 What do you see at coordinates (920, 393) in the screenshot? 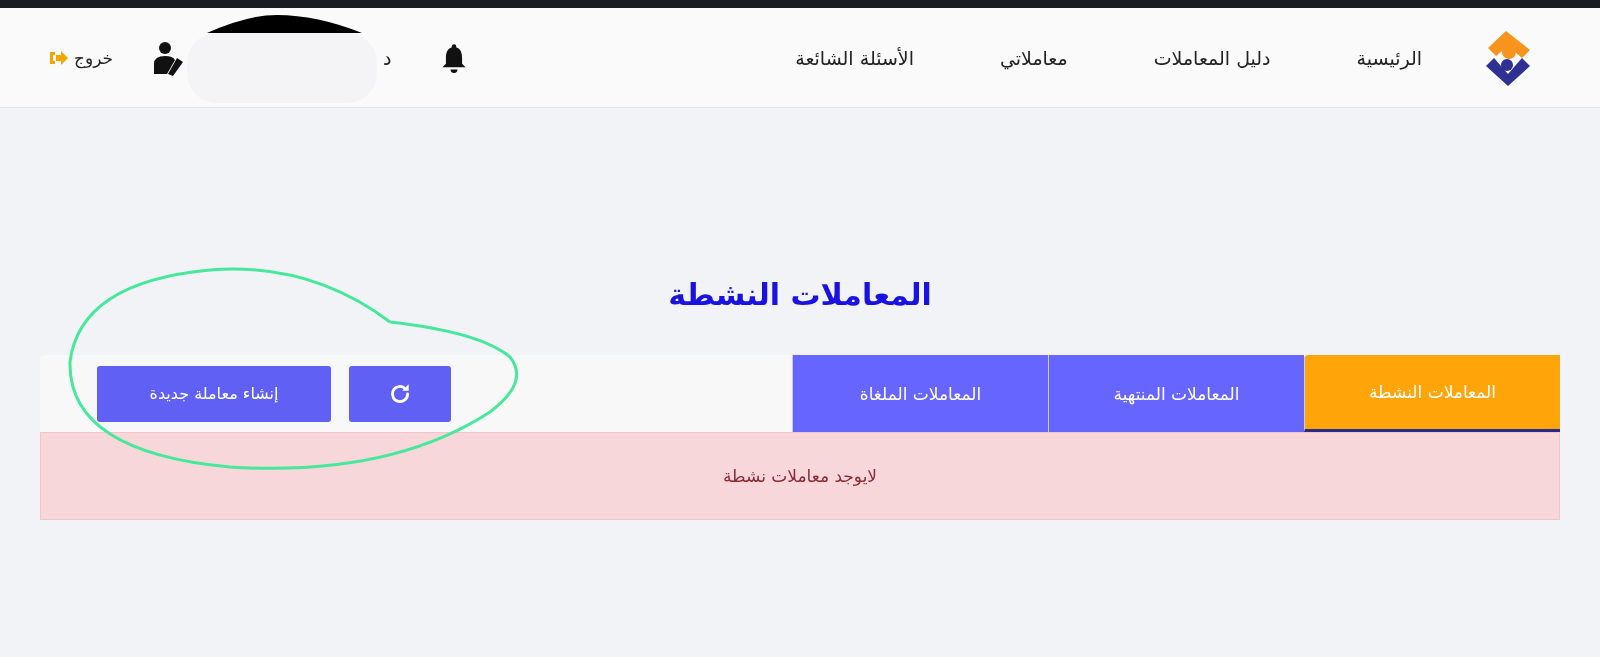
I see `tab: المعاملات الملغاة` at bounding box center [920, 393].